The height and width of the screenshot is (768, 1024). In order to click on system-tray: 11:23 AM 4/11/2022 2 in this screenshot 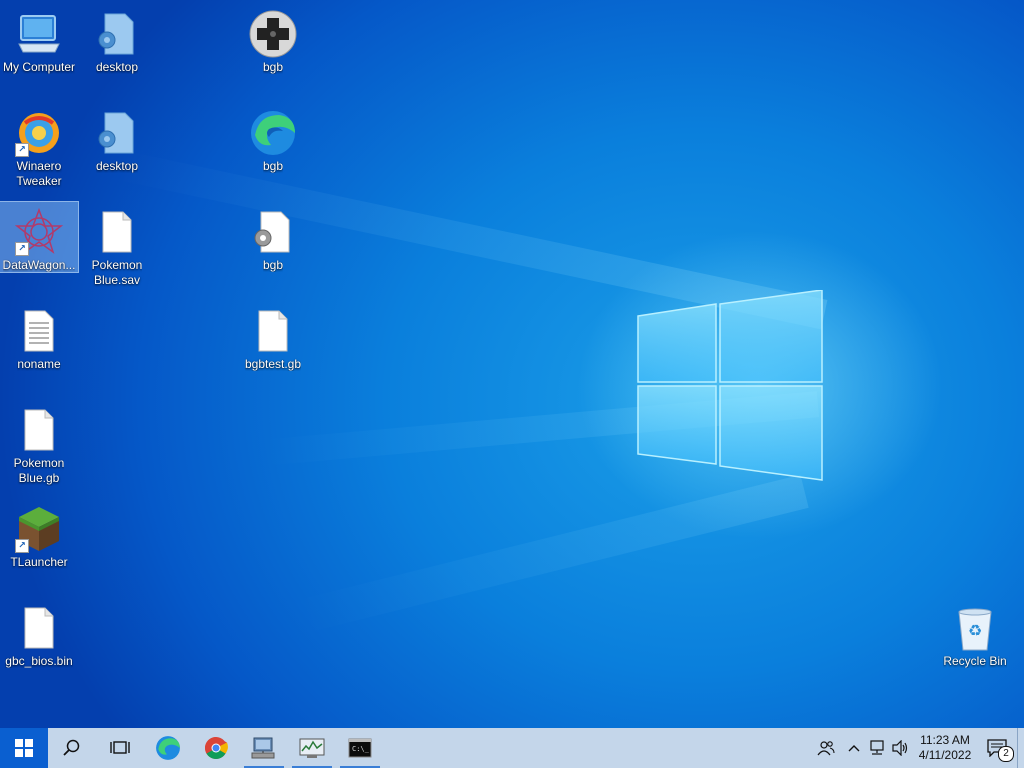, I will do `click(916, 748)`.